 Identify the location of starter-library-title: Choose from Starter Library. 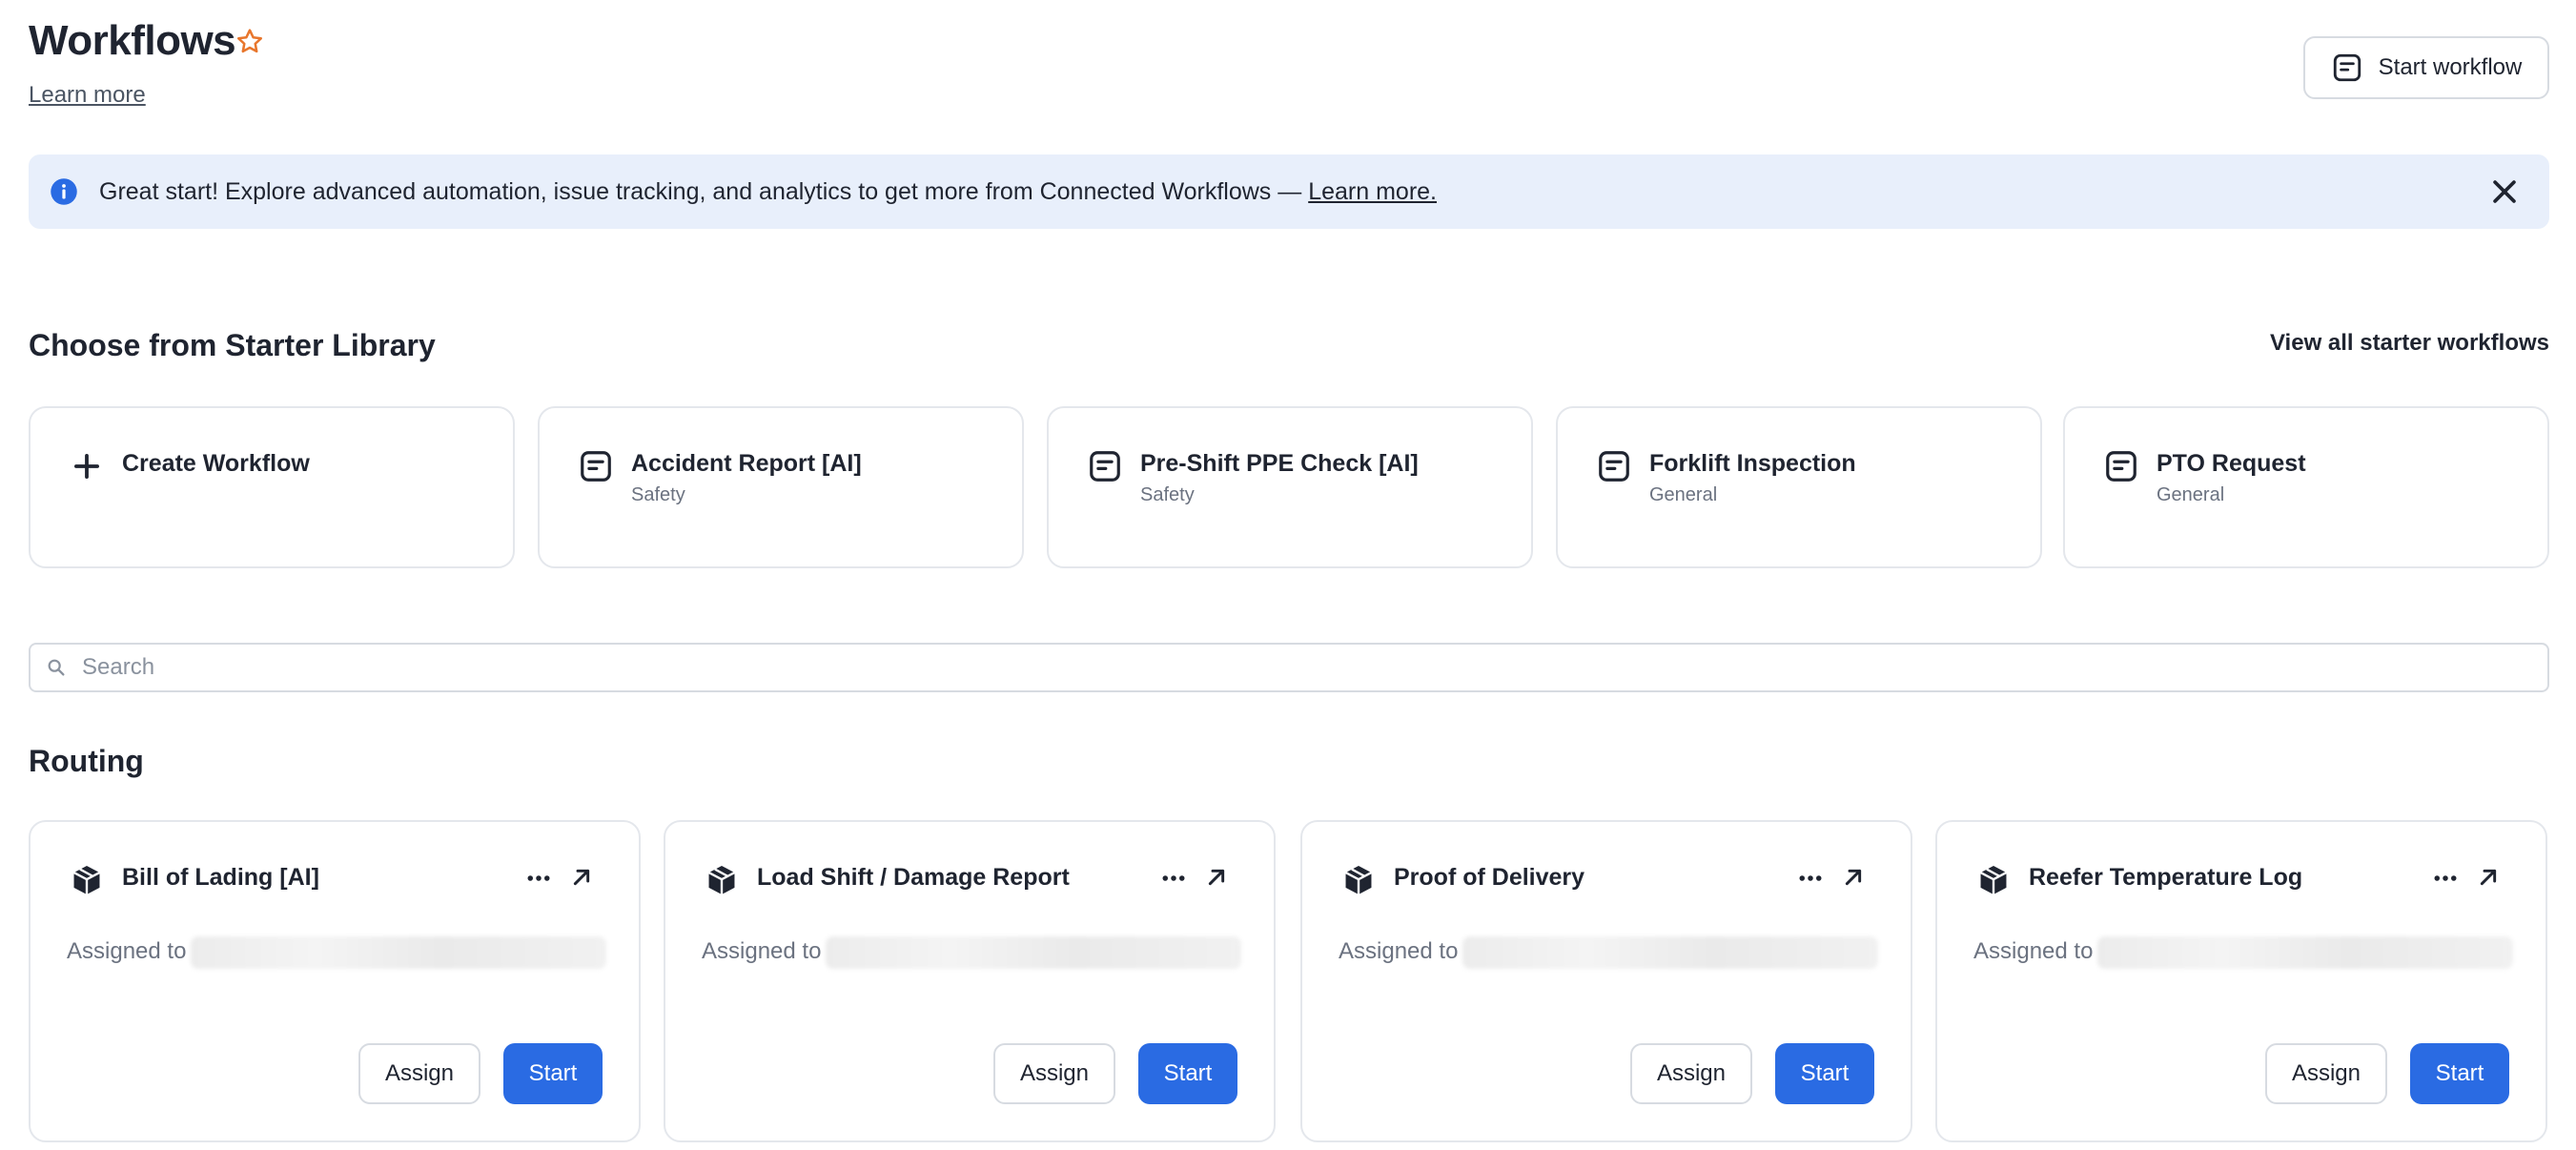
(233, 345).